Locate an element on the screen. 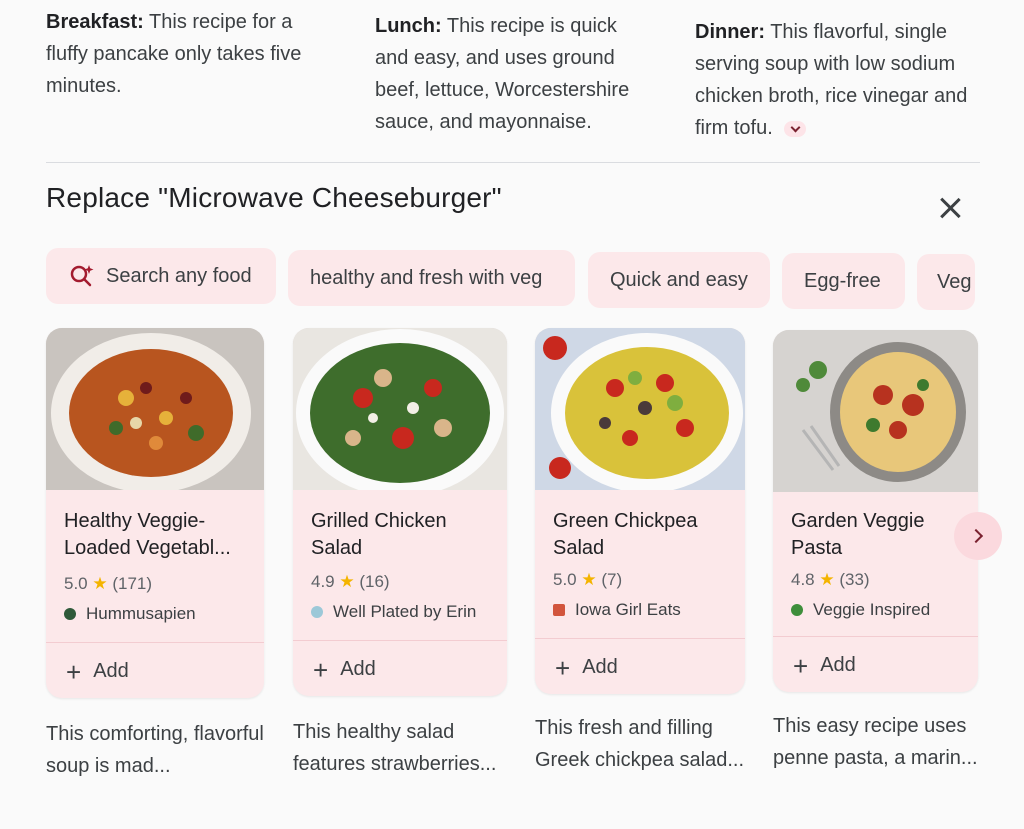  chip-egg-free: Egg-free is located at coordinates (843, 281).